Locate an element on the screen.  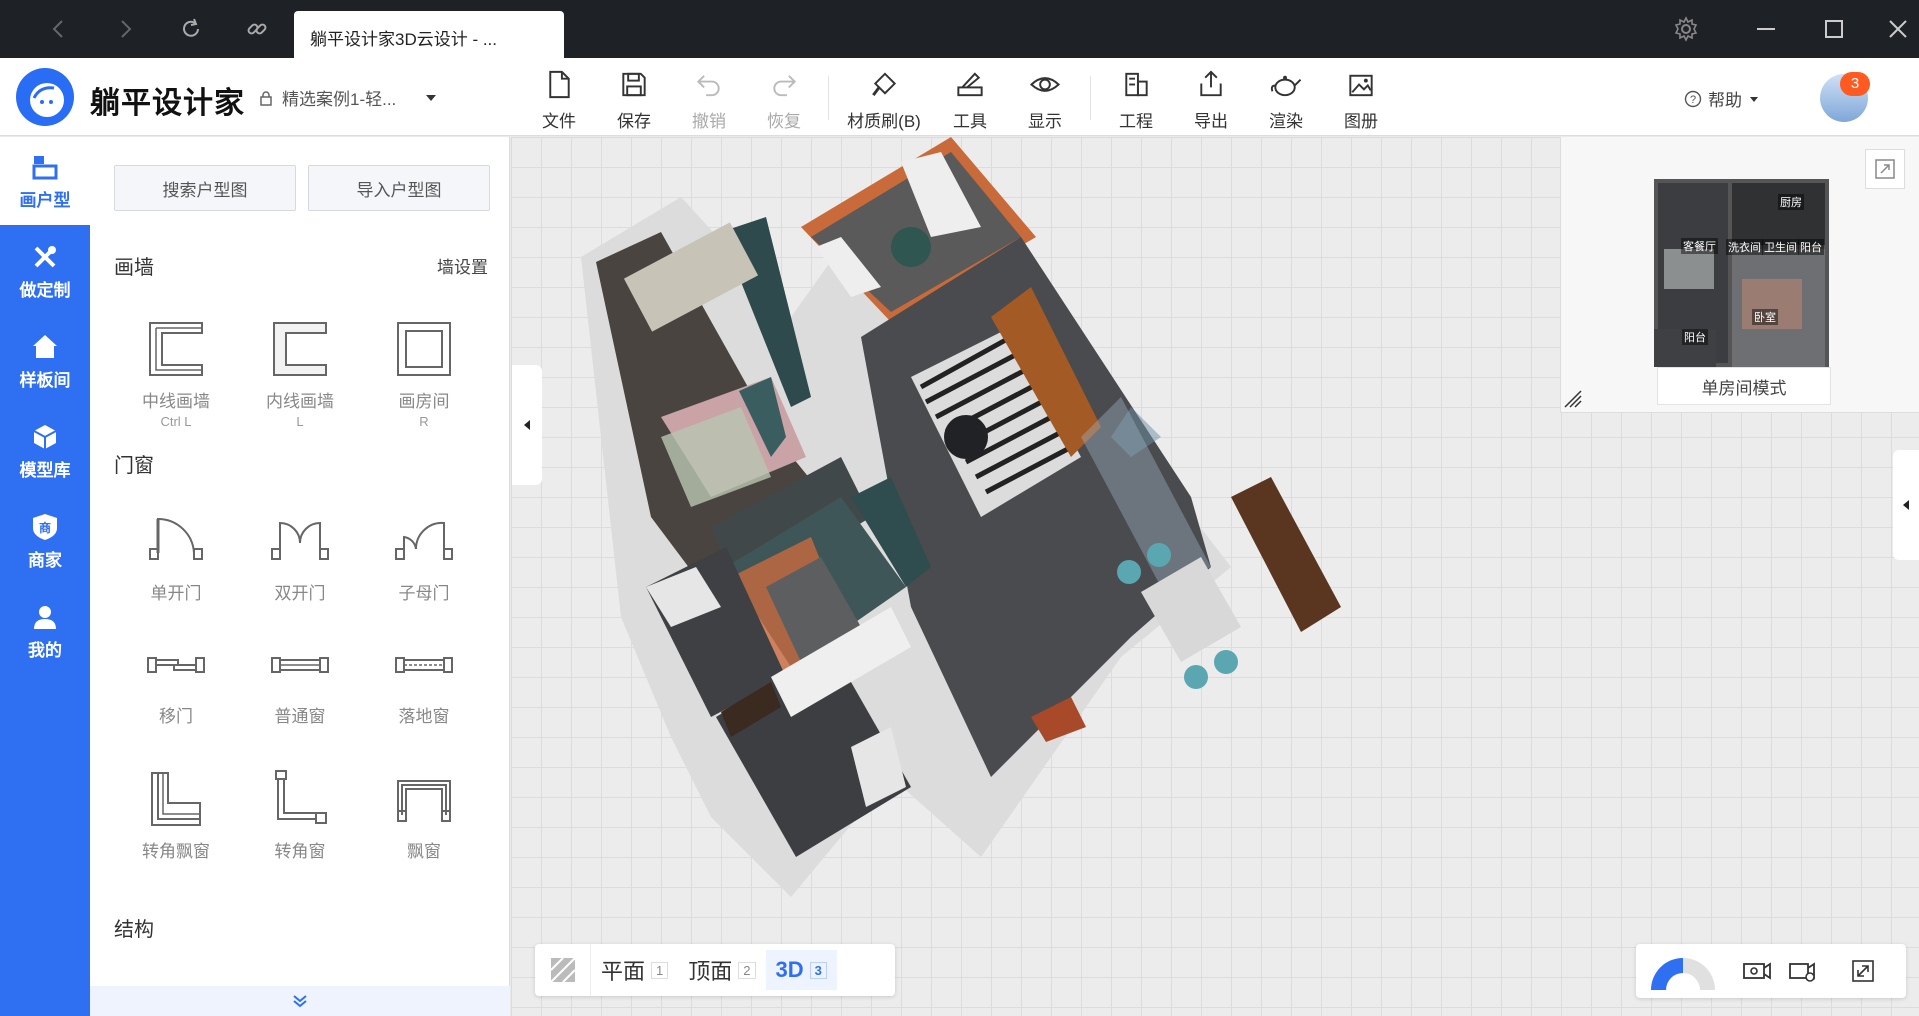
sidebar-item-floorplan: 画户型 is located at coordinates (45, 181).